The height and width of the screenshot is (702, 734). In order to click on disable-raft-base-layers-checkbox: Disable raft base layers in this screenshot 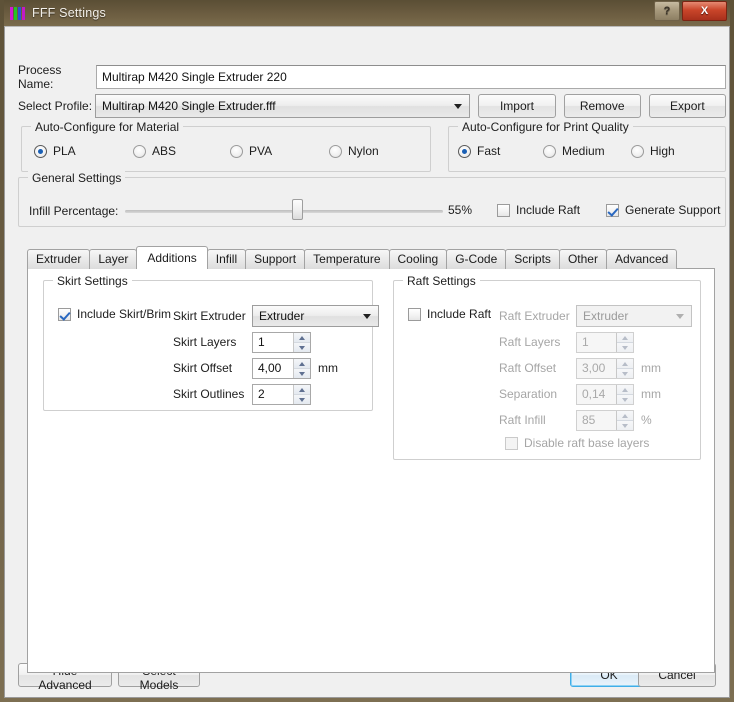, I will do `click(577, 443)`.